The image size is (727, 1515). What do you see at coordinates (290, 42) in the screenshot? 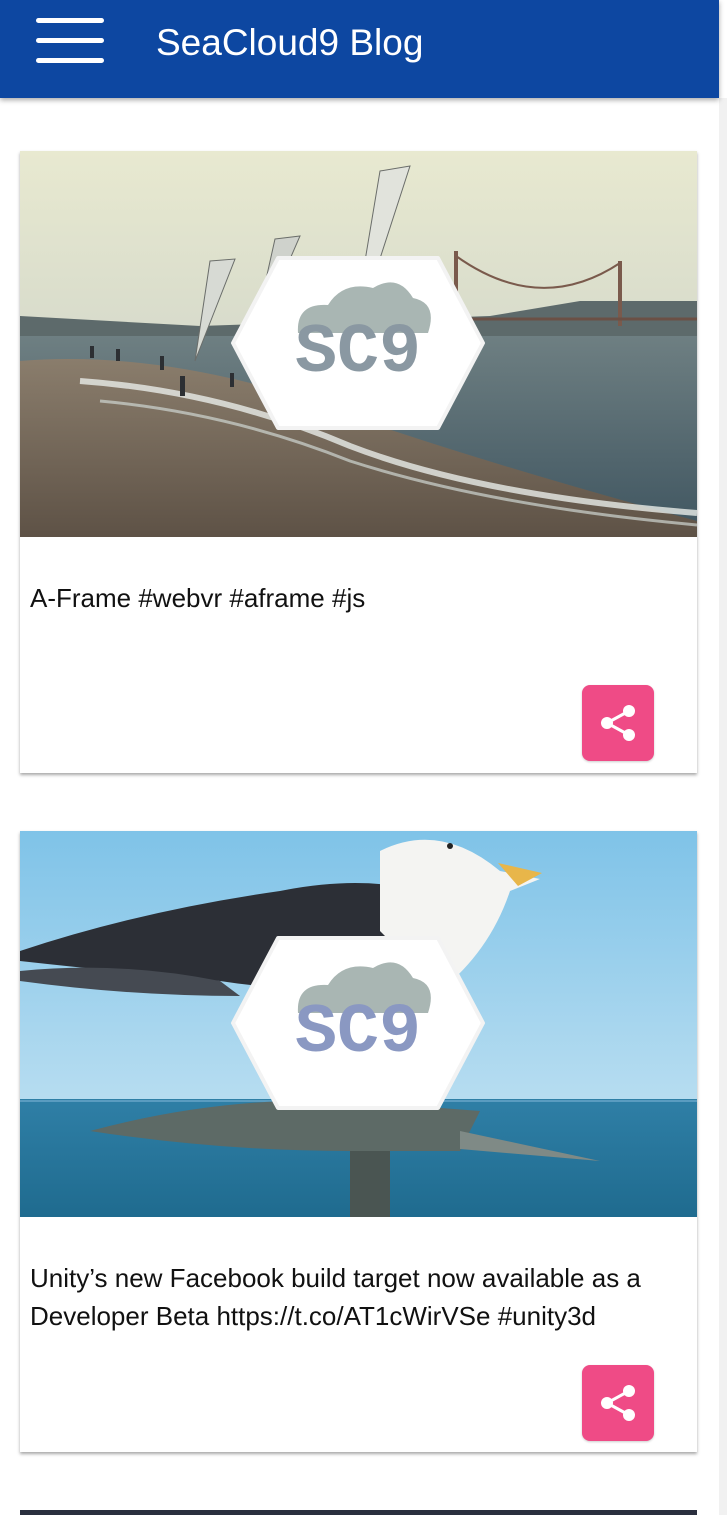
I see `page-title: SeaCloud9 Blog` at bounding box center [290, 42].